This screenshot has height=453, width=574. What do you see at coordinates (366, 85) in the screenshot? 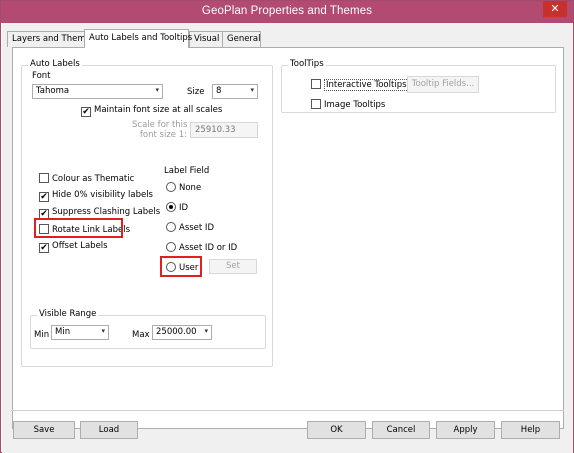
I see `interactive-tooltips-label: Interactive Tooltips` at bounding box center [366, 85].